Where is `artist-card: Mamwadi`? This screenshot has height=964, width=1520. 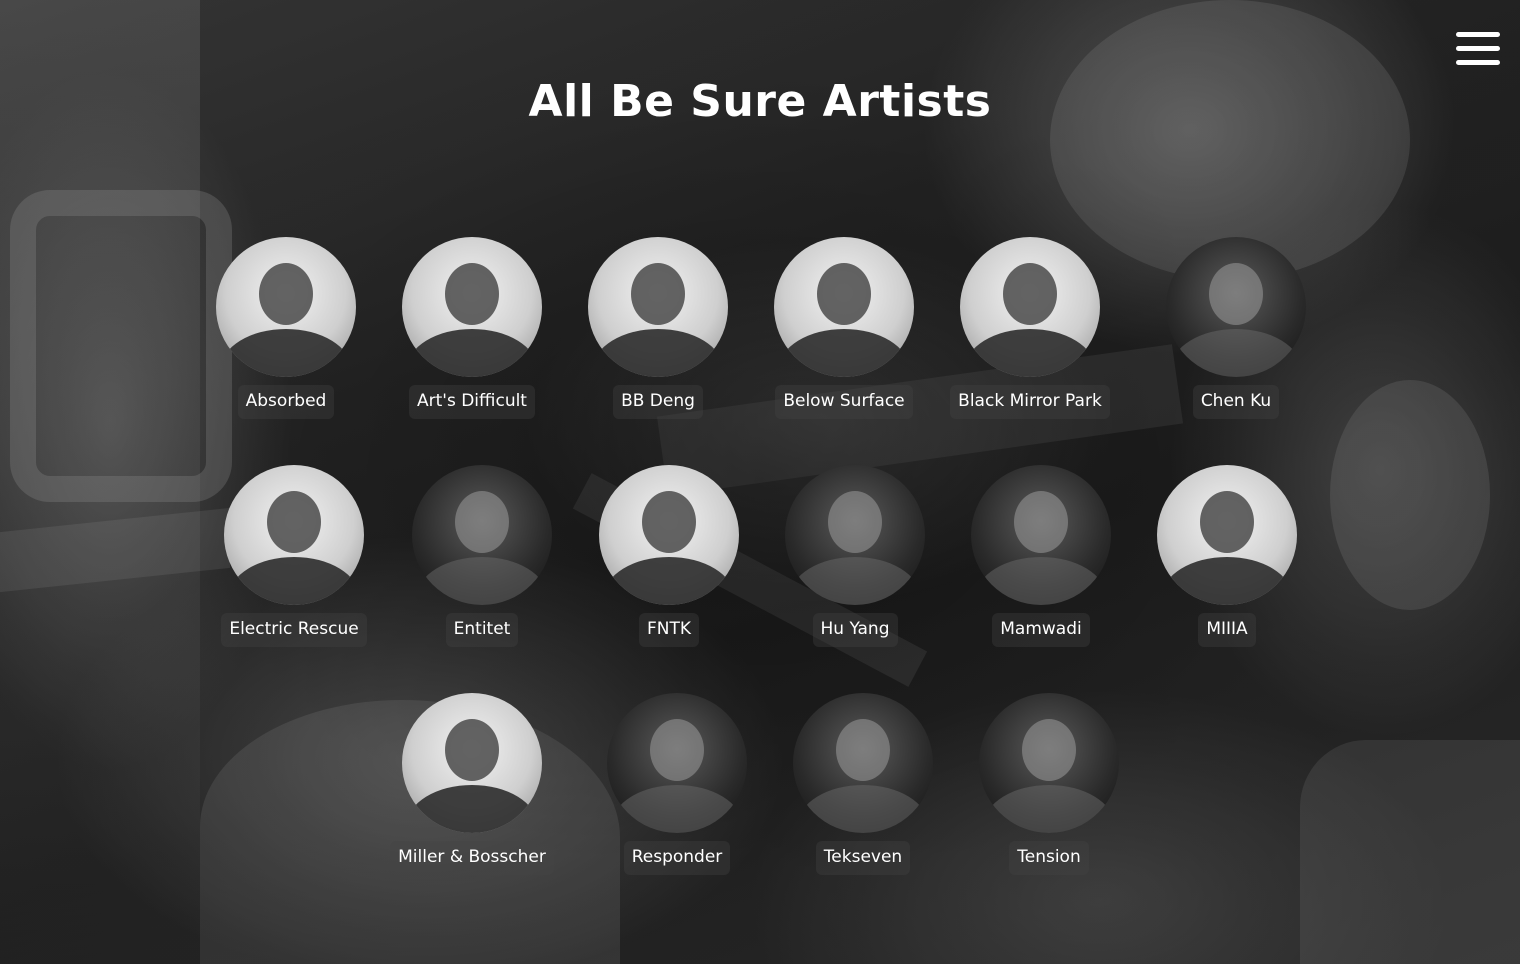 artist-card: Mamwadi is located at coordinates (1041, 556).